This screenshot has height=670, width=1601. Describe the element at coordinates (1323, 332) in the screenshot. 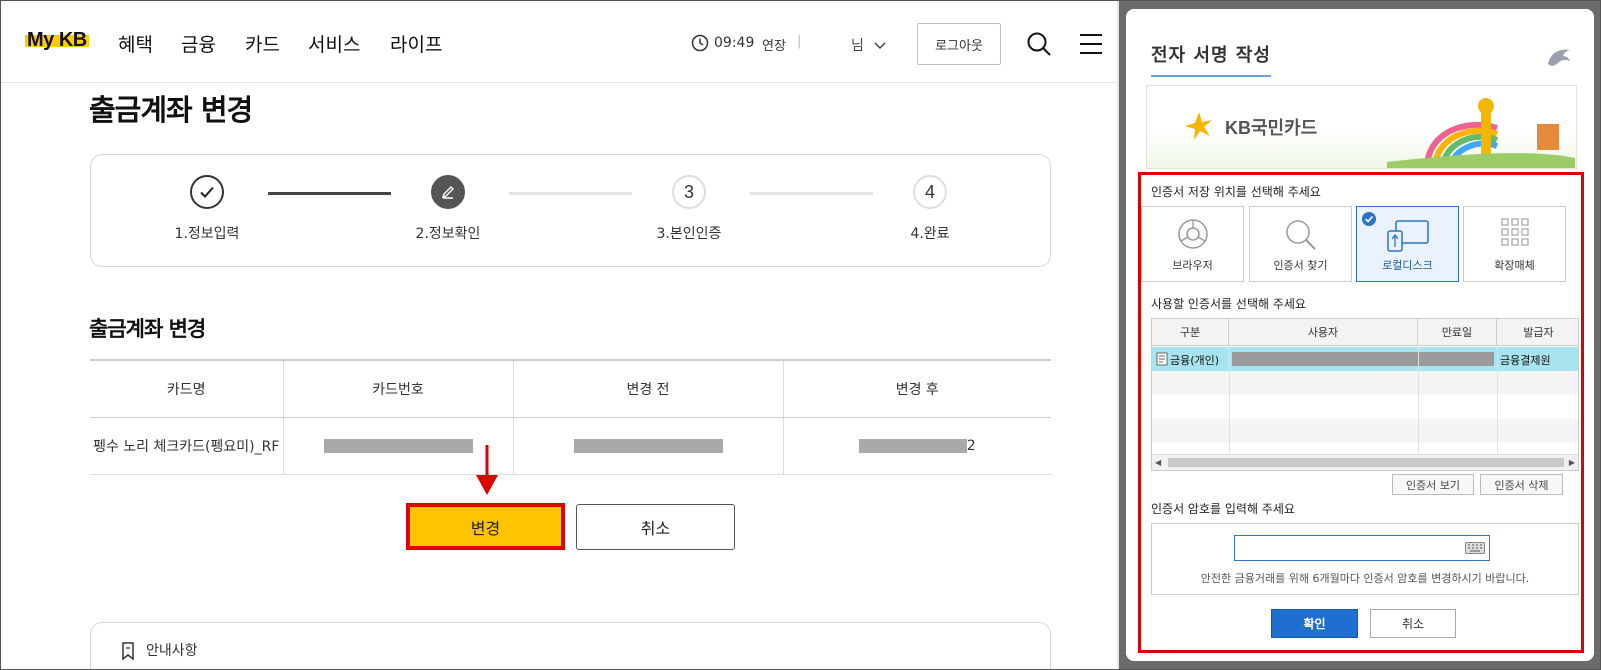

I see `cert-col-user: 사용자` at that location.